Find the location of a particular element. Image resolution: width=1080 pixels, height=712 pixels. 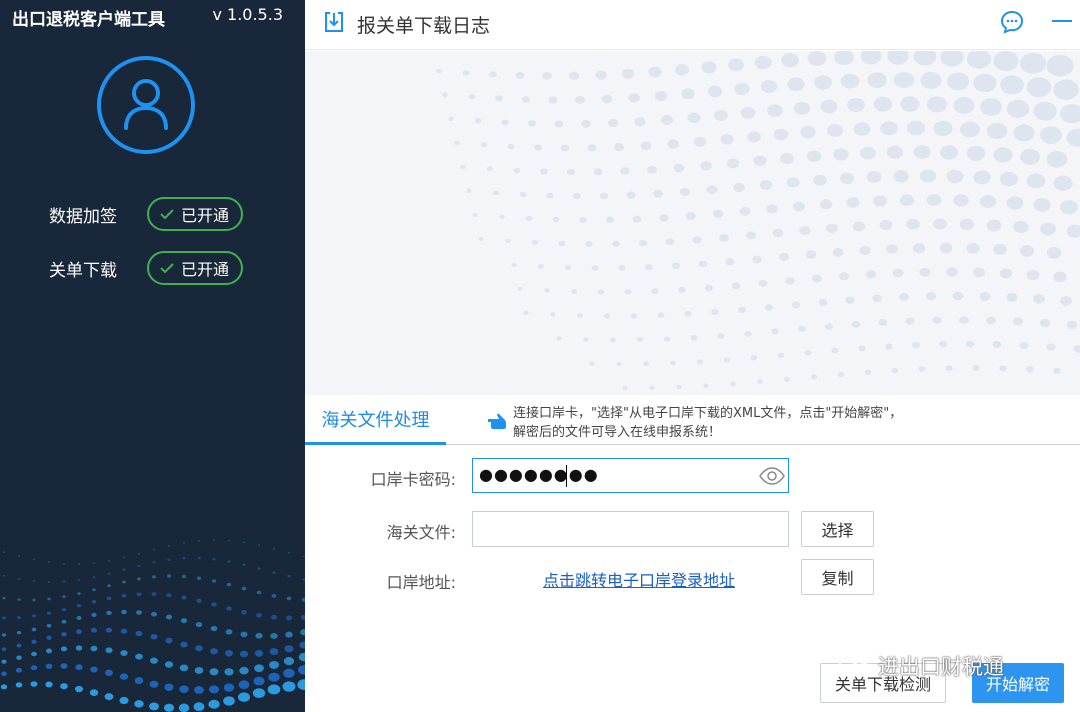

select-button: 选择 is located at coordinates (837, 529).